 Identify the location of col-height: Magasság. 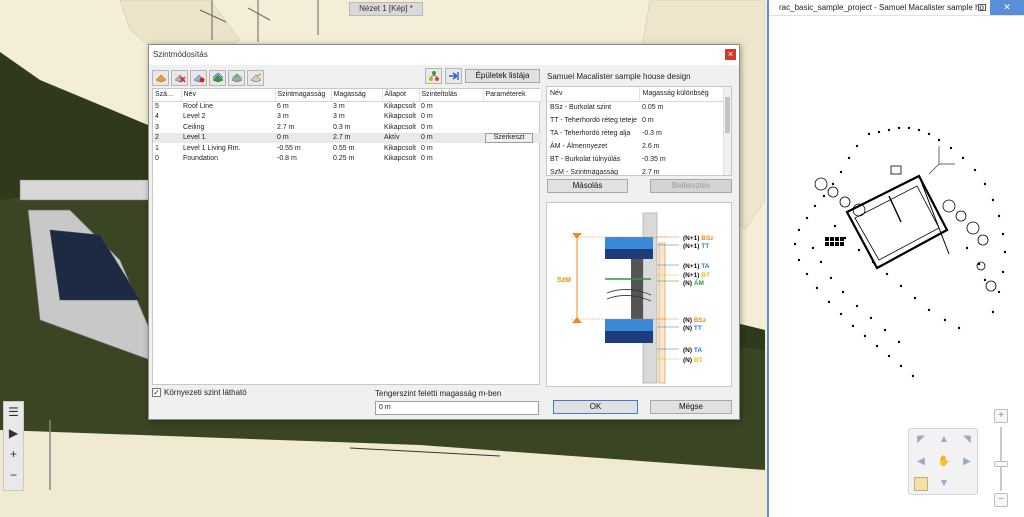
(357, 95).